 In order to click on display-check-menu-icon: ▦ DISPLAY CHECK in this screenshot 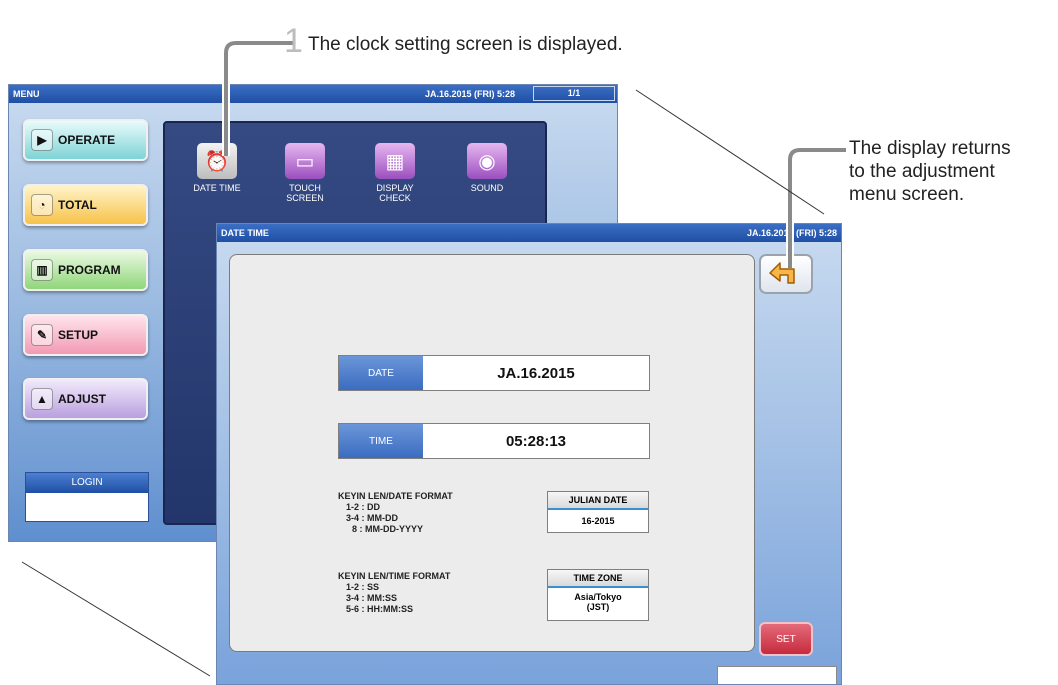, I will do `click(395, 173)`.